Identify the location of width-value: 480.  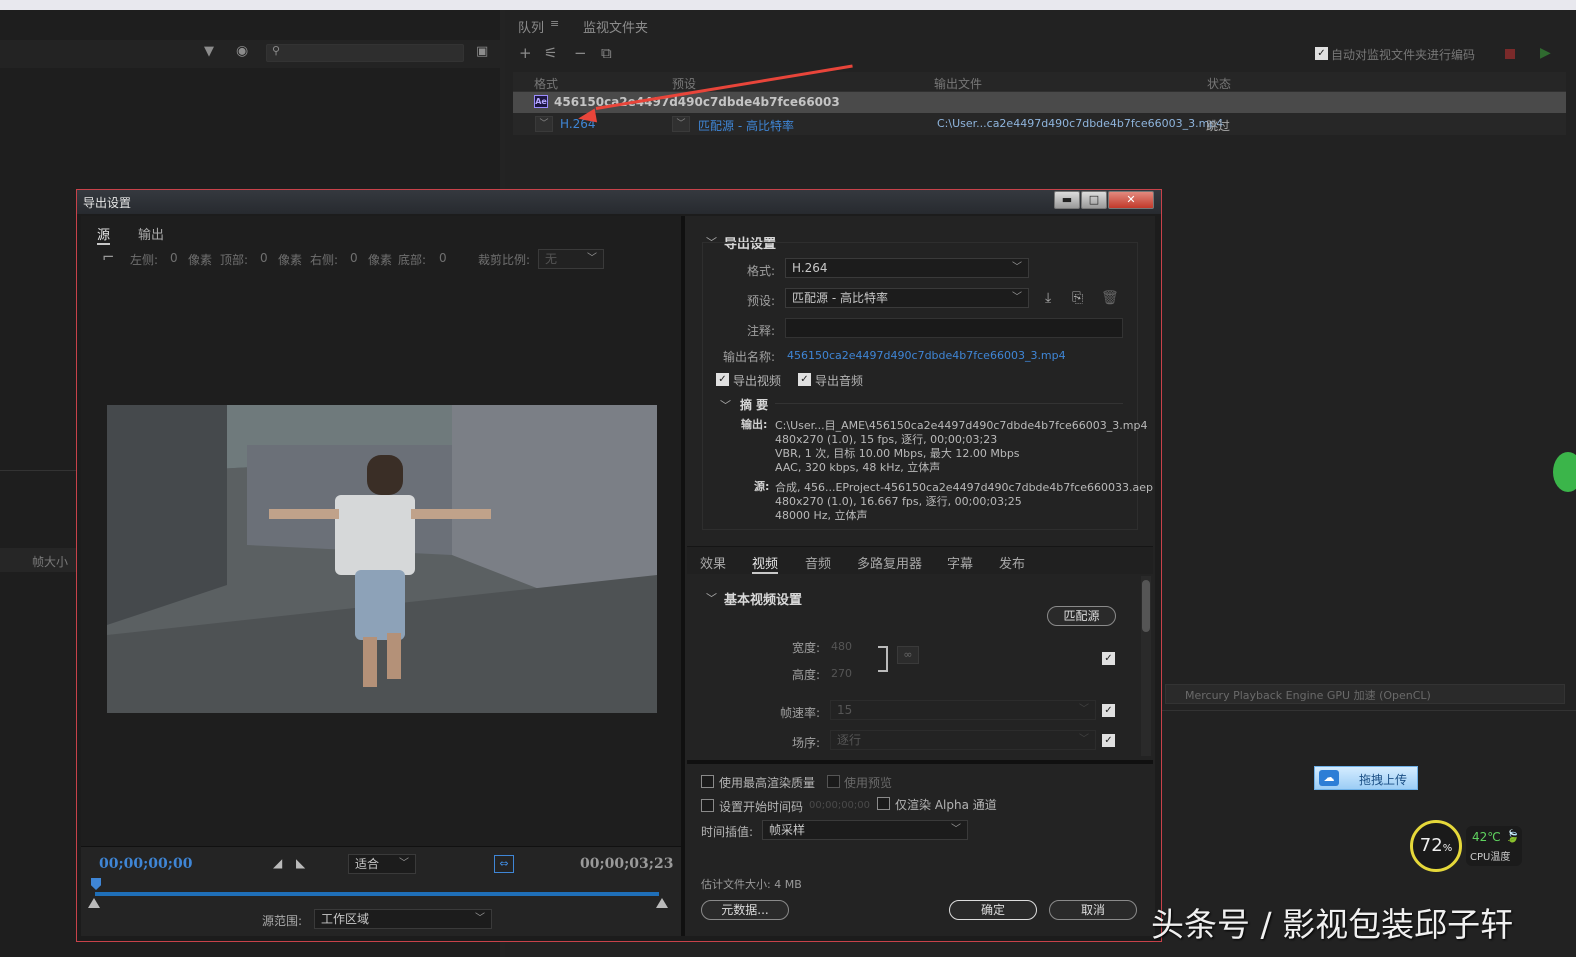
(841, 646).